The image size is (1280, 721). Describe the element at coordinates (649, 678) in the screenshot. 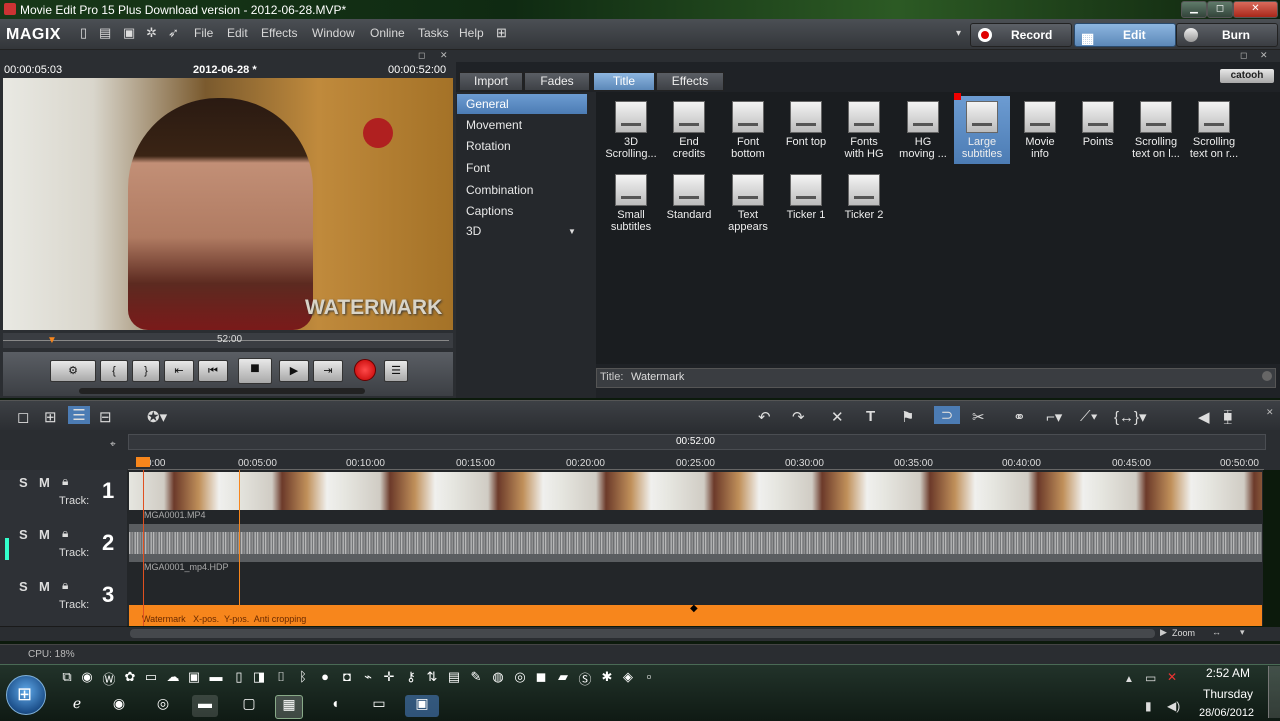

I see `lock-small-icon: ▫` at that location.